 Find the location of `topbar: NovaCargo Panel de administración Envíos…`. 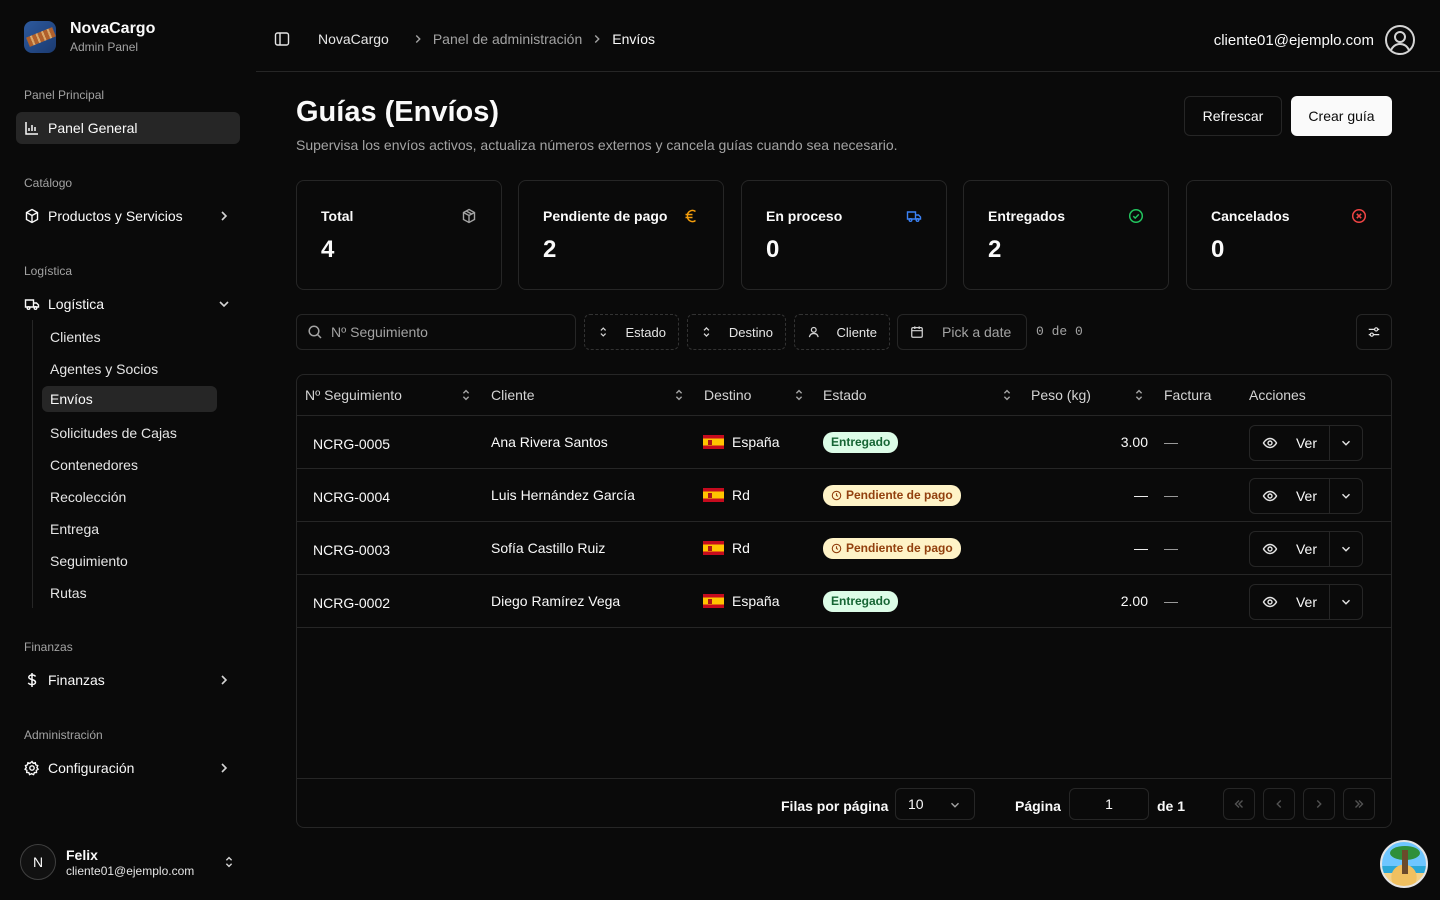

topbar: NovaCargo Panel de administración Envíos… is located at coordinates (848, 36).